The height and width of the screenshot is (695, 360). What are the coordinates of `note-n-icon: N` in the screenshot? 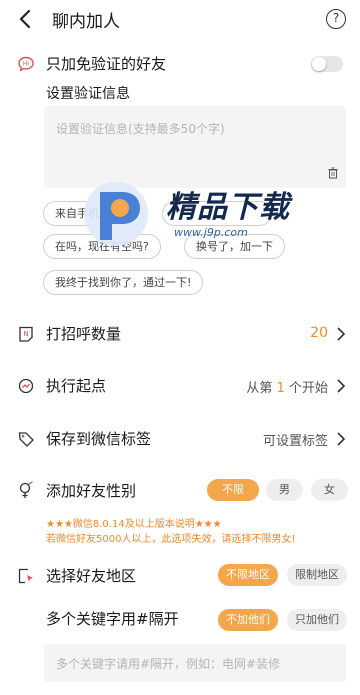 It's located at (26, 334).